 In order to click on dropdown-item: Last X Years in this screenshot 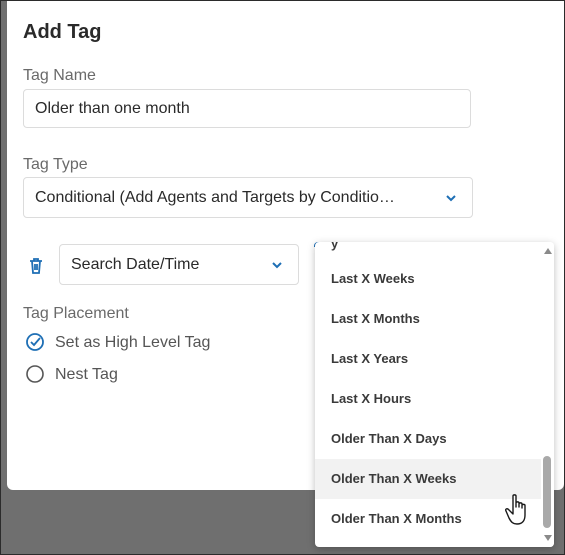, I will do `click(428, 359)`.